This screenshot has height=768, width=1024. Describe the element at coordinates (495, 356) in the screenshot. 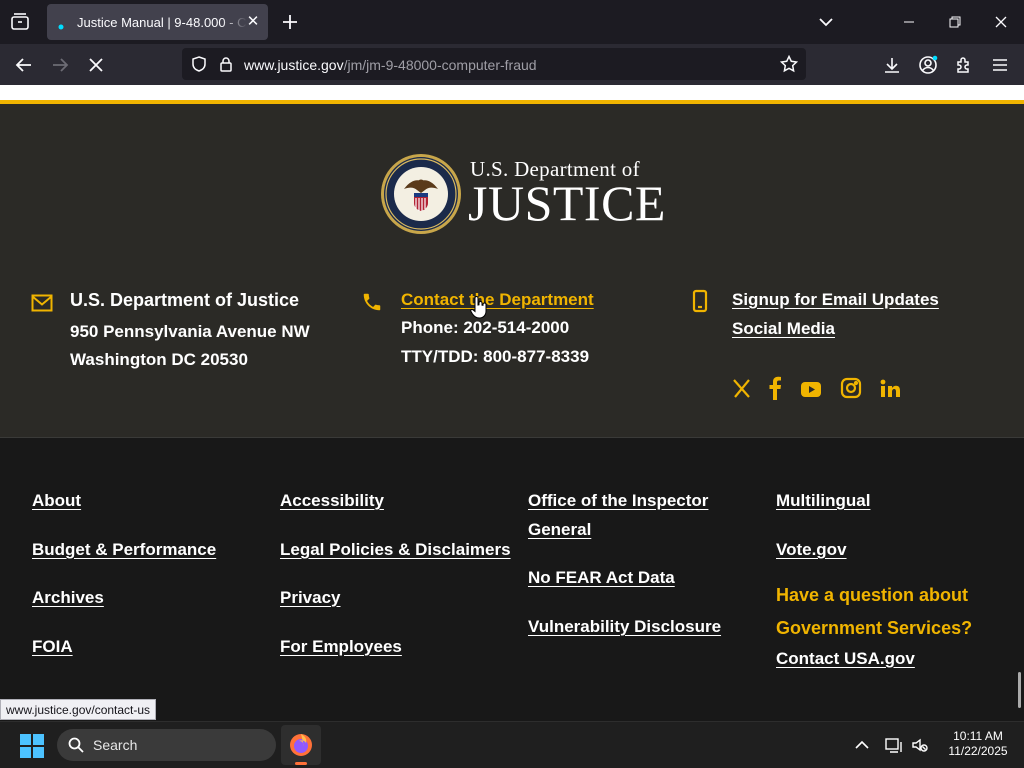

I see `tty-number: TTY/TDD: 800-877-8339` at that location.